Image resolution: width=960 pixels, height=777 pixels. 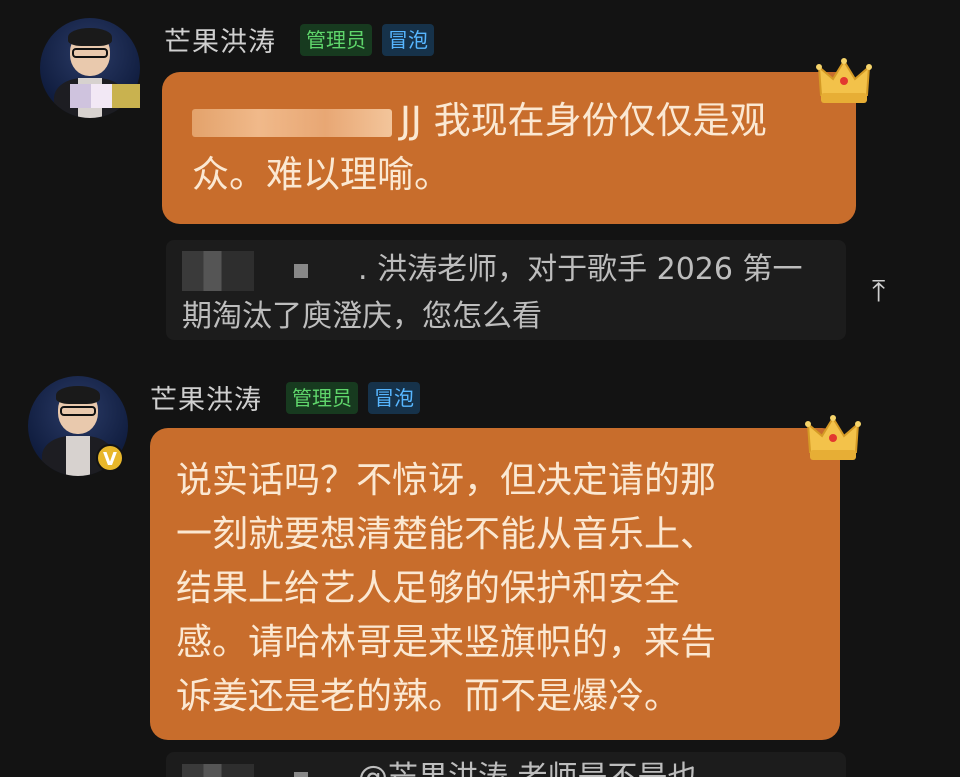 What do you see at coordinates (428, 588) in the screenshot?
I see `message-line: 结果上给艺人足够的保护和安全` at bounding box center [428, 588].